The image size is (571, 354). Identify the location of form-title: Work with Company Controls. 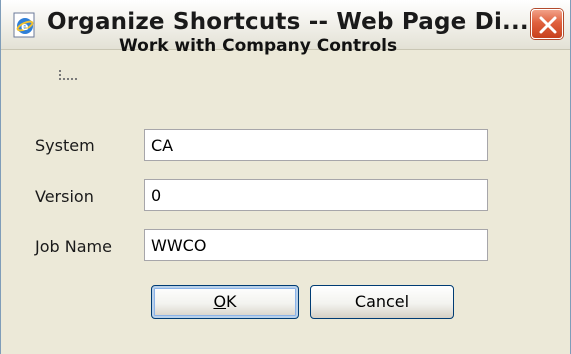
(258, 46).